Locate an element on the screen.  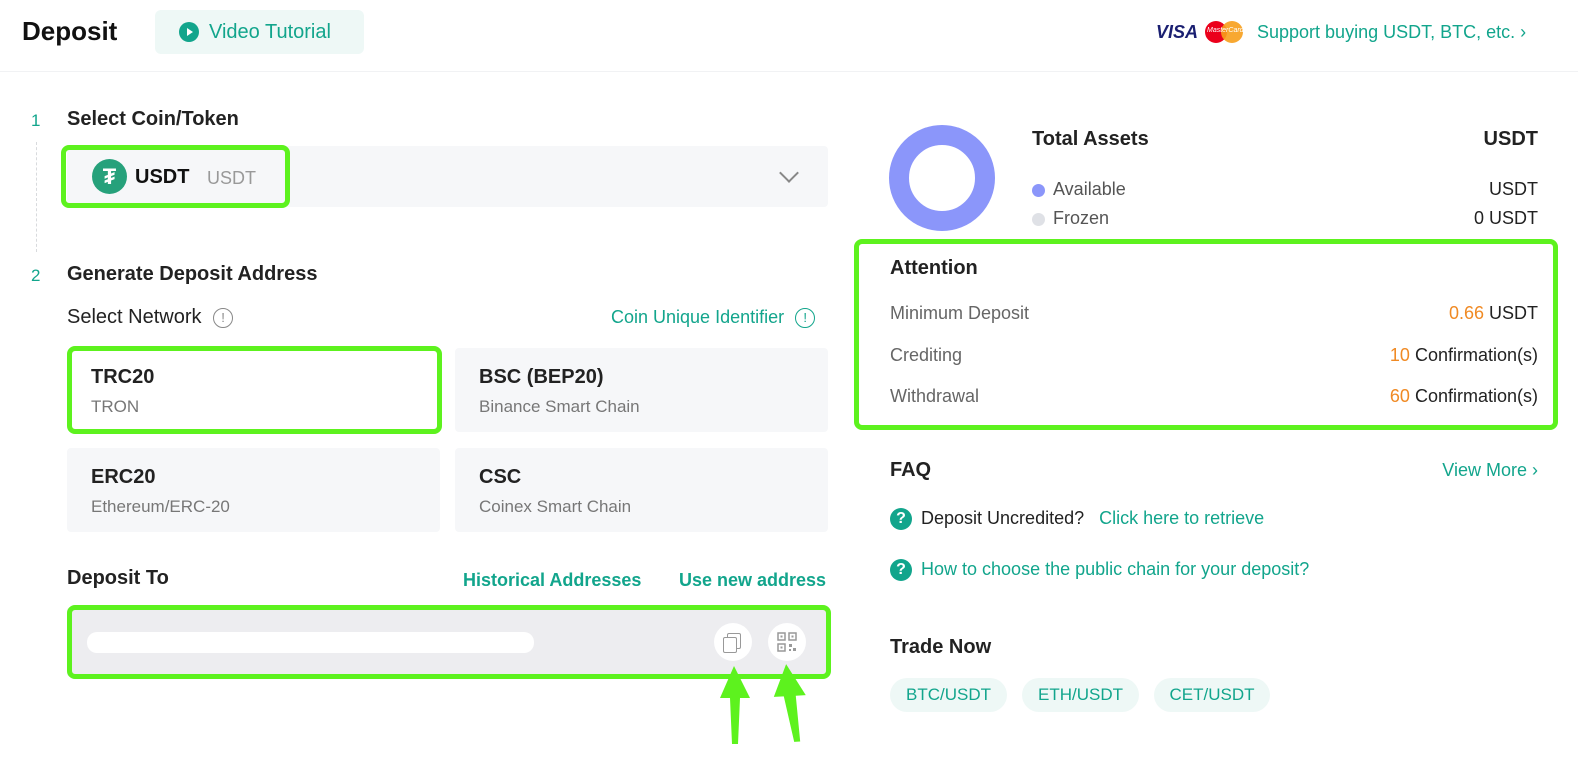
network-chain: Binance Smart Chain is located at coordinates (559, 406).